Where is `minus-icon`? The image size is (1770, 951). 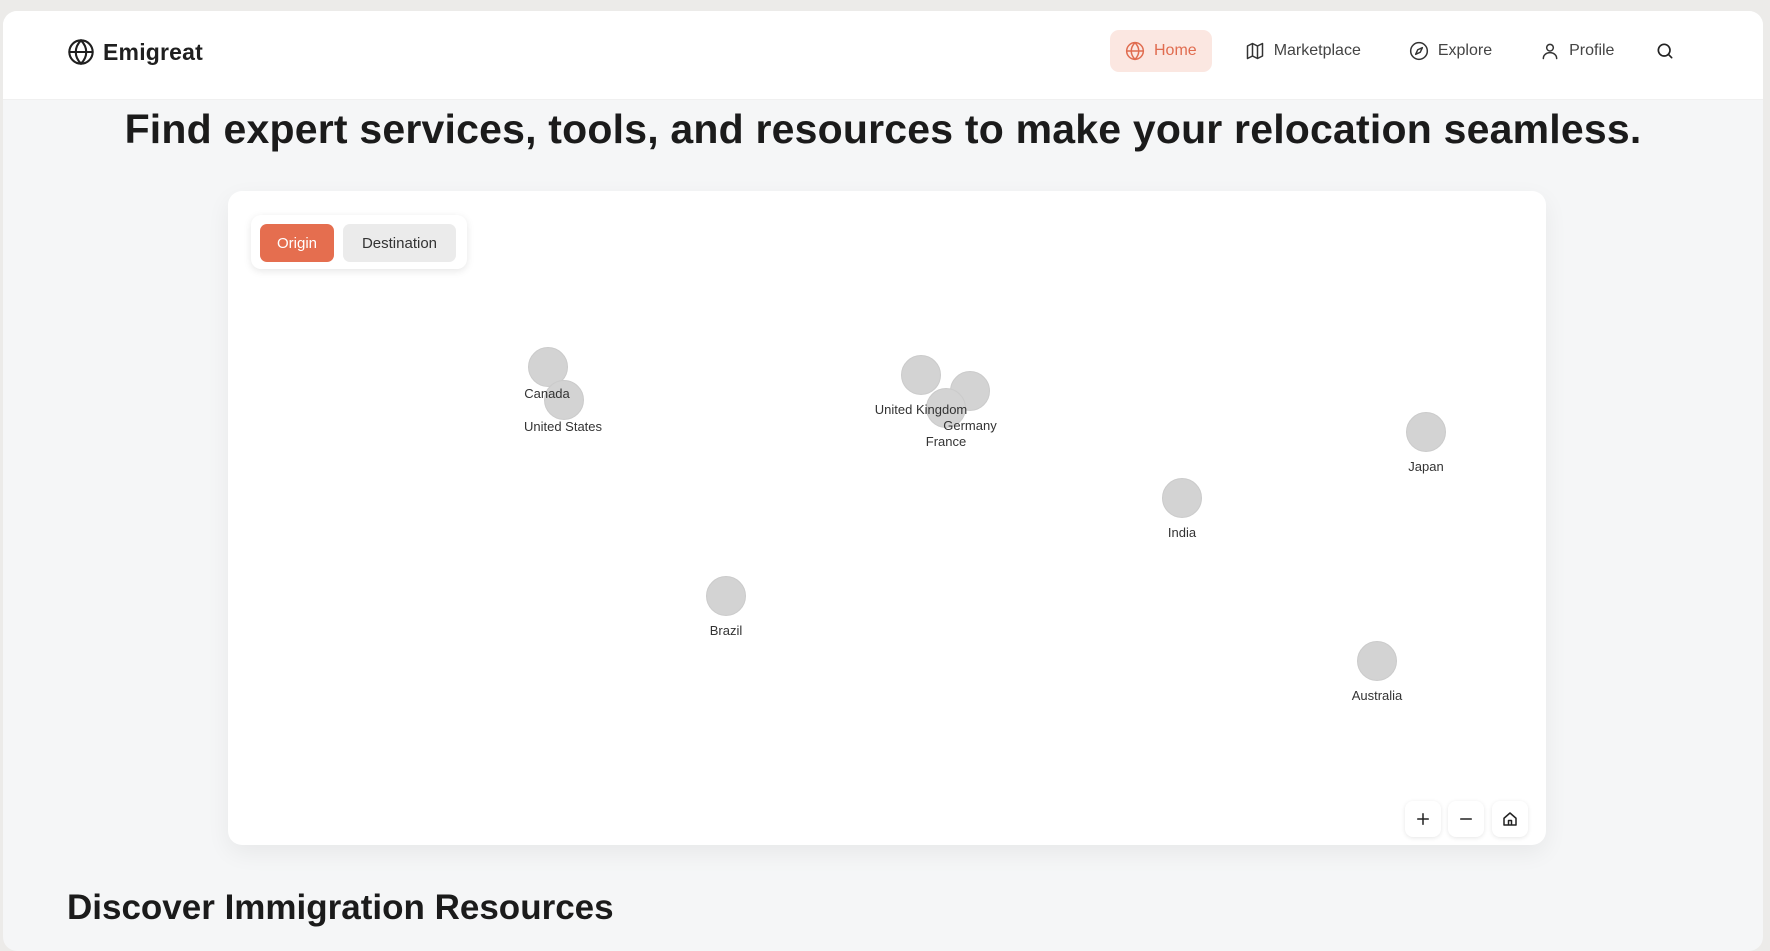 minus-icon is located at coordinates (1466, 819).